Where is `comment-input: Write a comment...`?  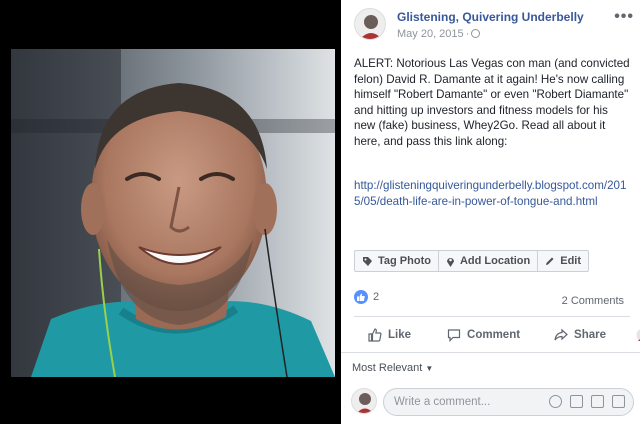
comment-input: Write a comment... is located at coordinates (508, 402).